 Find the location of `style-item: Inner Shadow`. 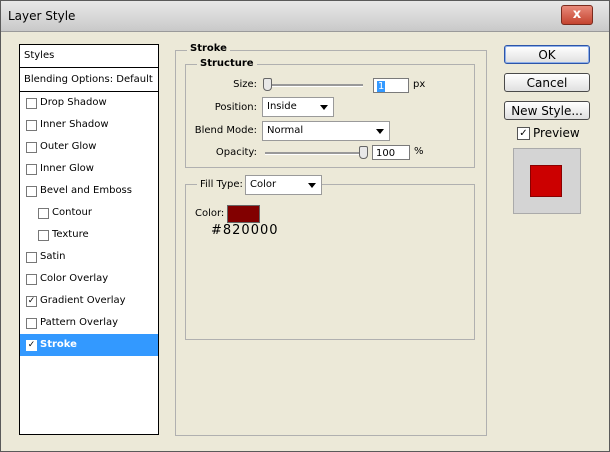

style-item: Inner Shadow is located at coordinates (89, 125).